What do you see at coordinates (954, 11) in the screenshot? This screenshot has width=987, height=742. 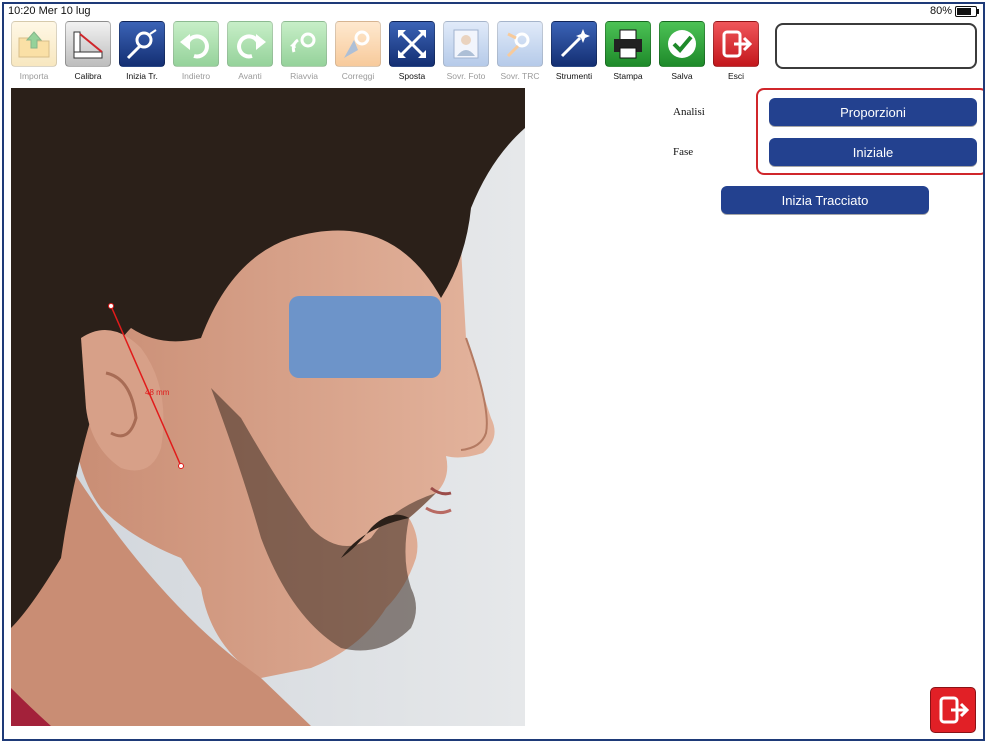 I see `battery-indicator: 80%` at bounding box center [954, 11].